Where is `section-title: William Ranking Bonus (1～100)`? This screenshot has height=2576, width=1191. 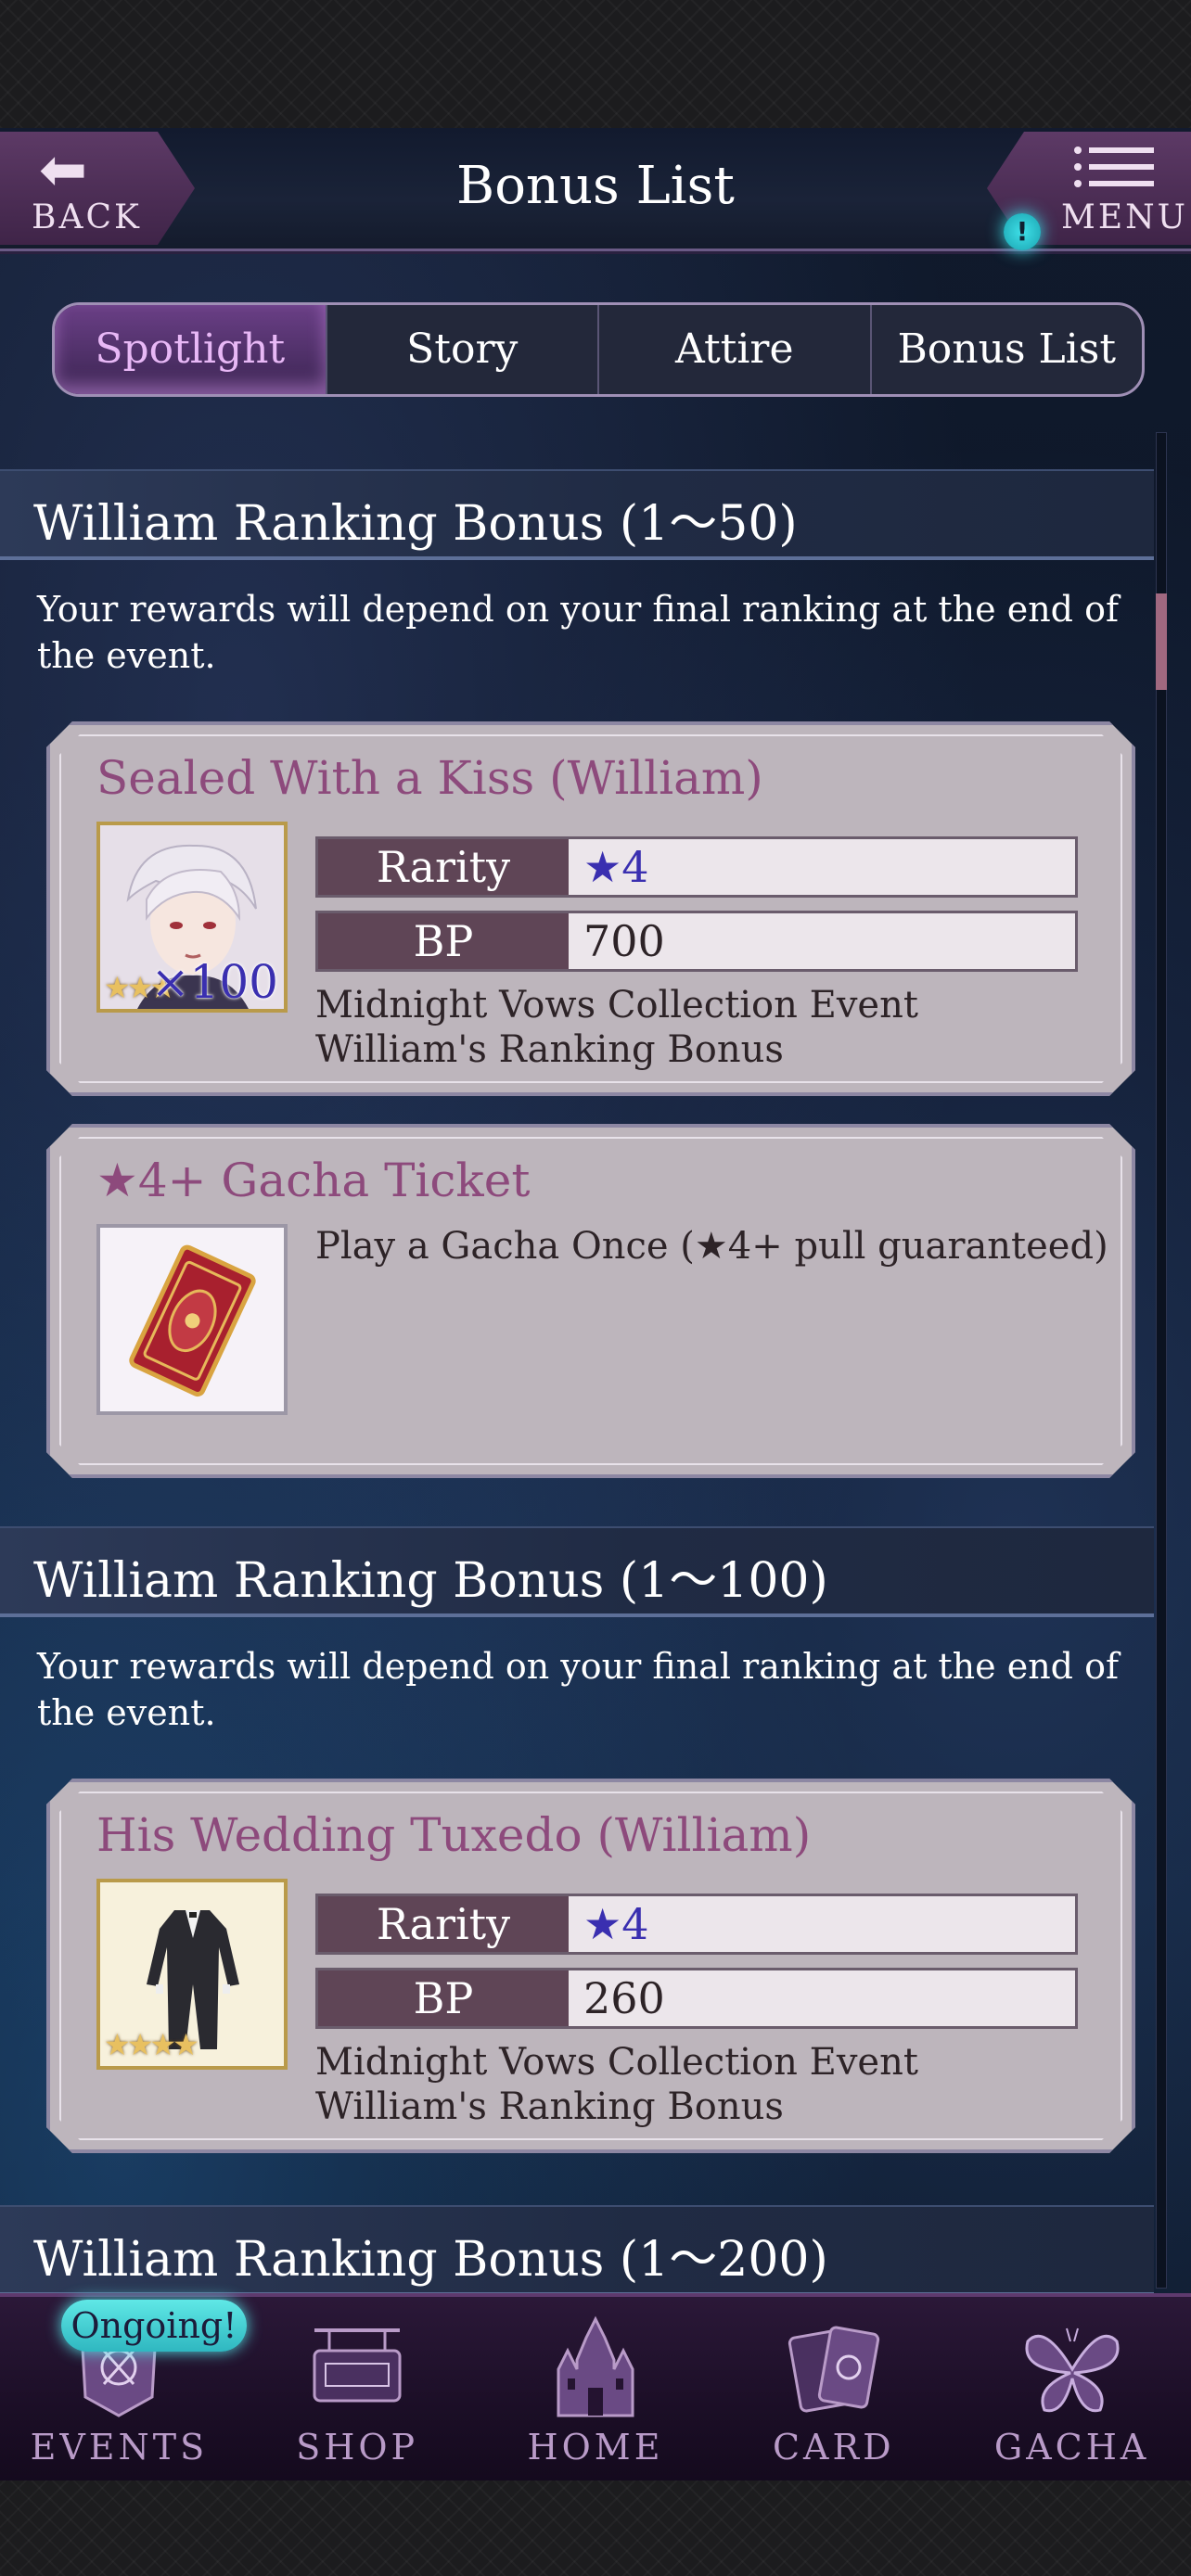
section-title: William Ranking Bonus (1～100) is located at coordinates (430, 1581).